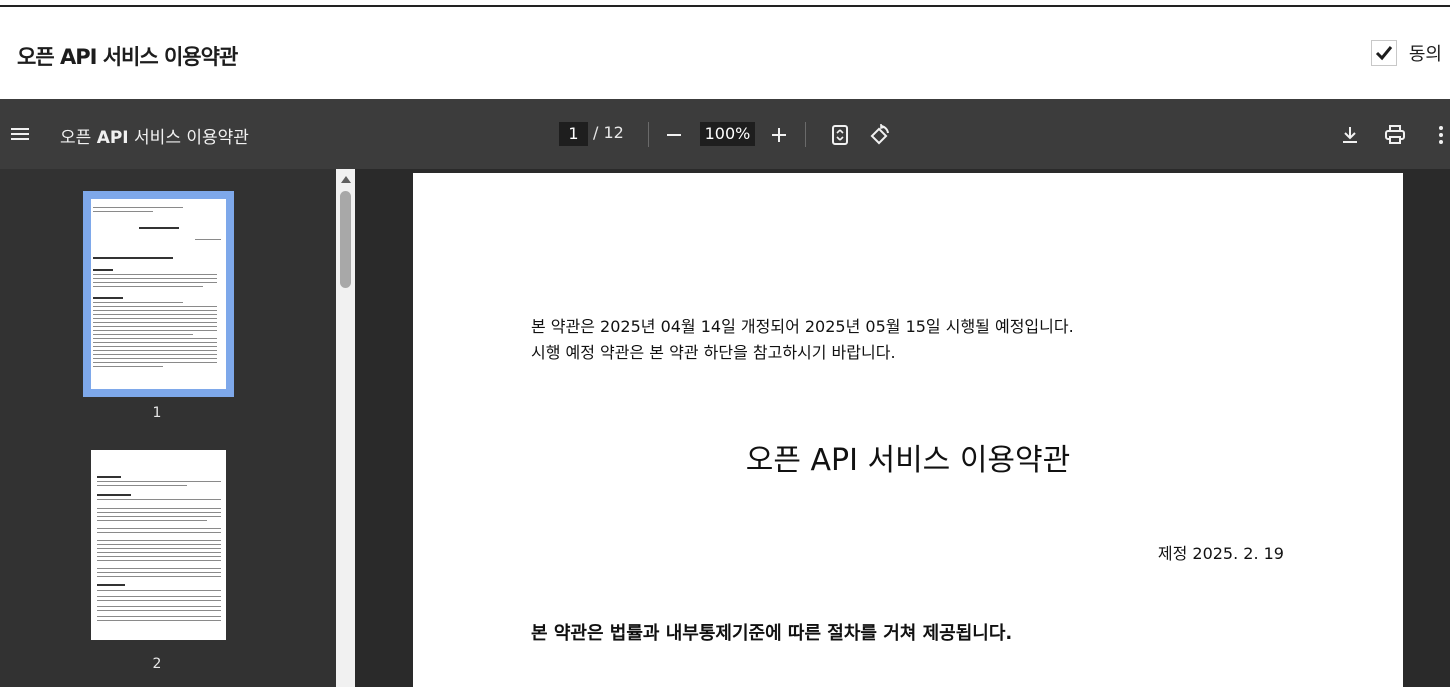 The height and width of the screenshot is (687, 1450). Describe the element at coordinates (188, 138) in the screenshot. I see `title-suffix: 서비스 이용약관` at that location.